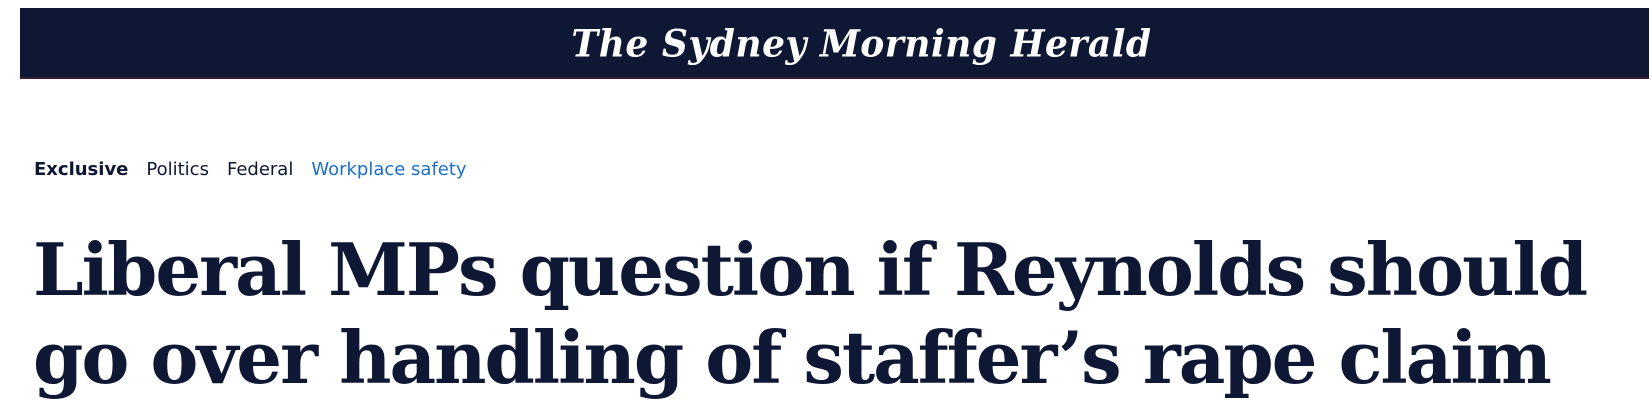 This screenshot has width=1652, height=410. What do you see at coordinates (388, 169) in the screenshot?
I see `tag-workplace-safety: Workplace safety` at bounding box center [388, 169].